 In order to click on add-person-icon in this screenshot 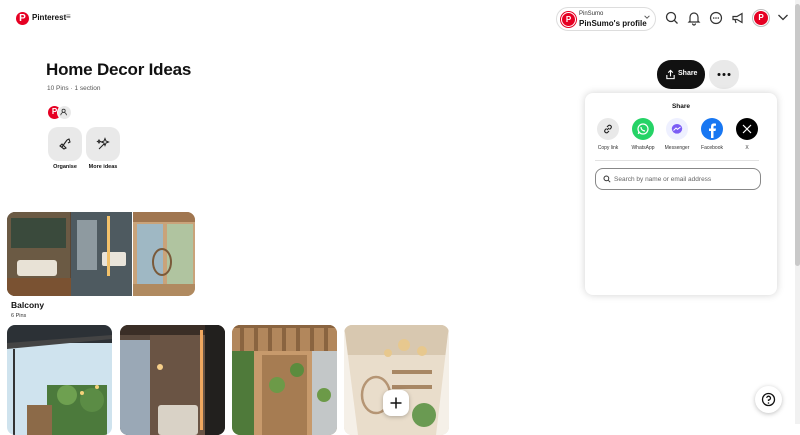, I will do `click(63, 112)`.